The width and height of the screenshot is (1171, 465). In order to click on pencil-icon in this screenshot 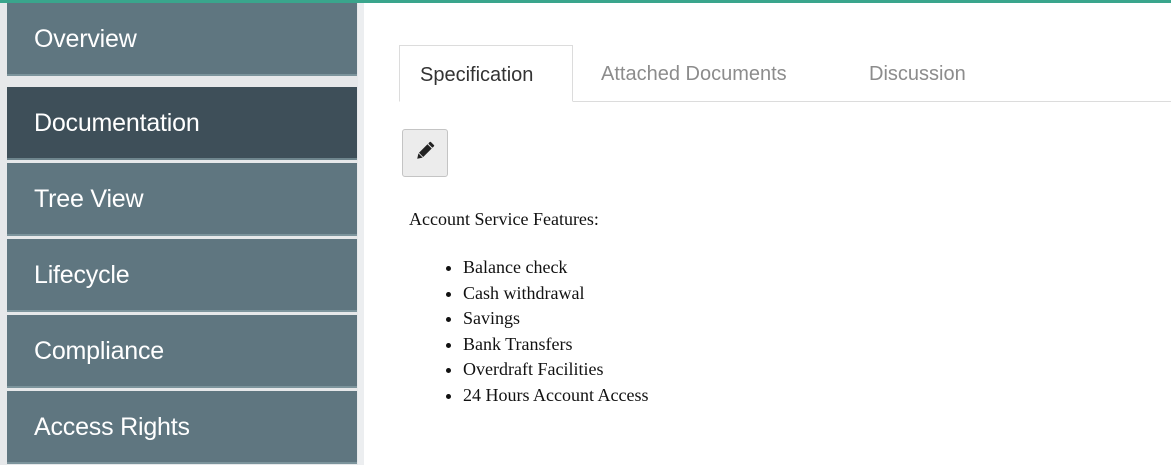, I will do `click(425, 153)`.